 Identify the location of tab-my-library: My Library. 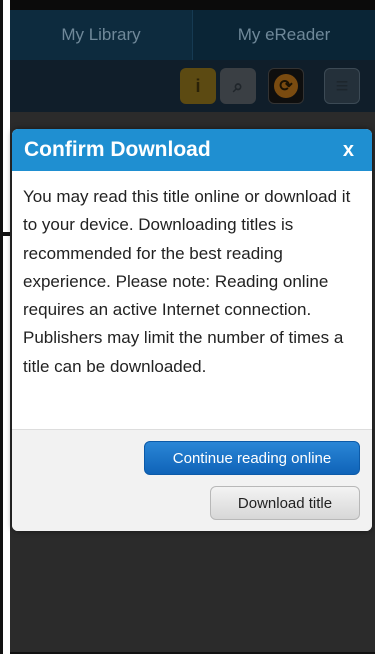
(101, 35).